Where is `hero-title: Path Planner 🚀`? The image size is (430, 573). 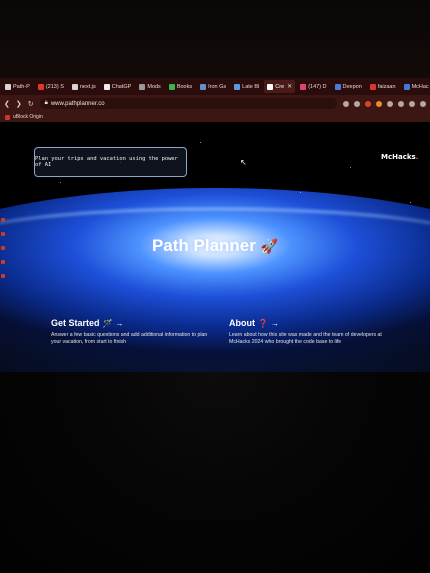
hero-title: Path Planner 🚀 is located at coordinates (215, 245).